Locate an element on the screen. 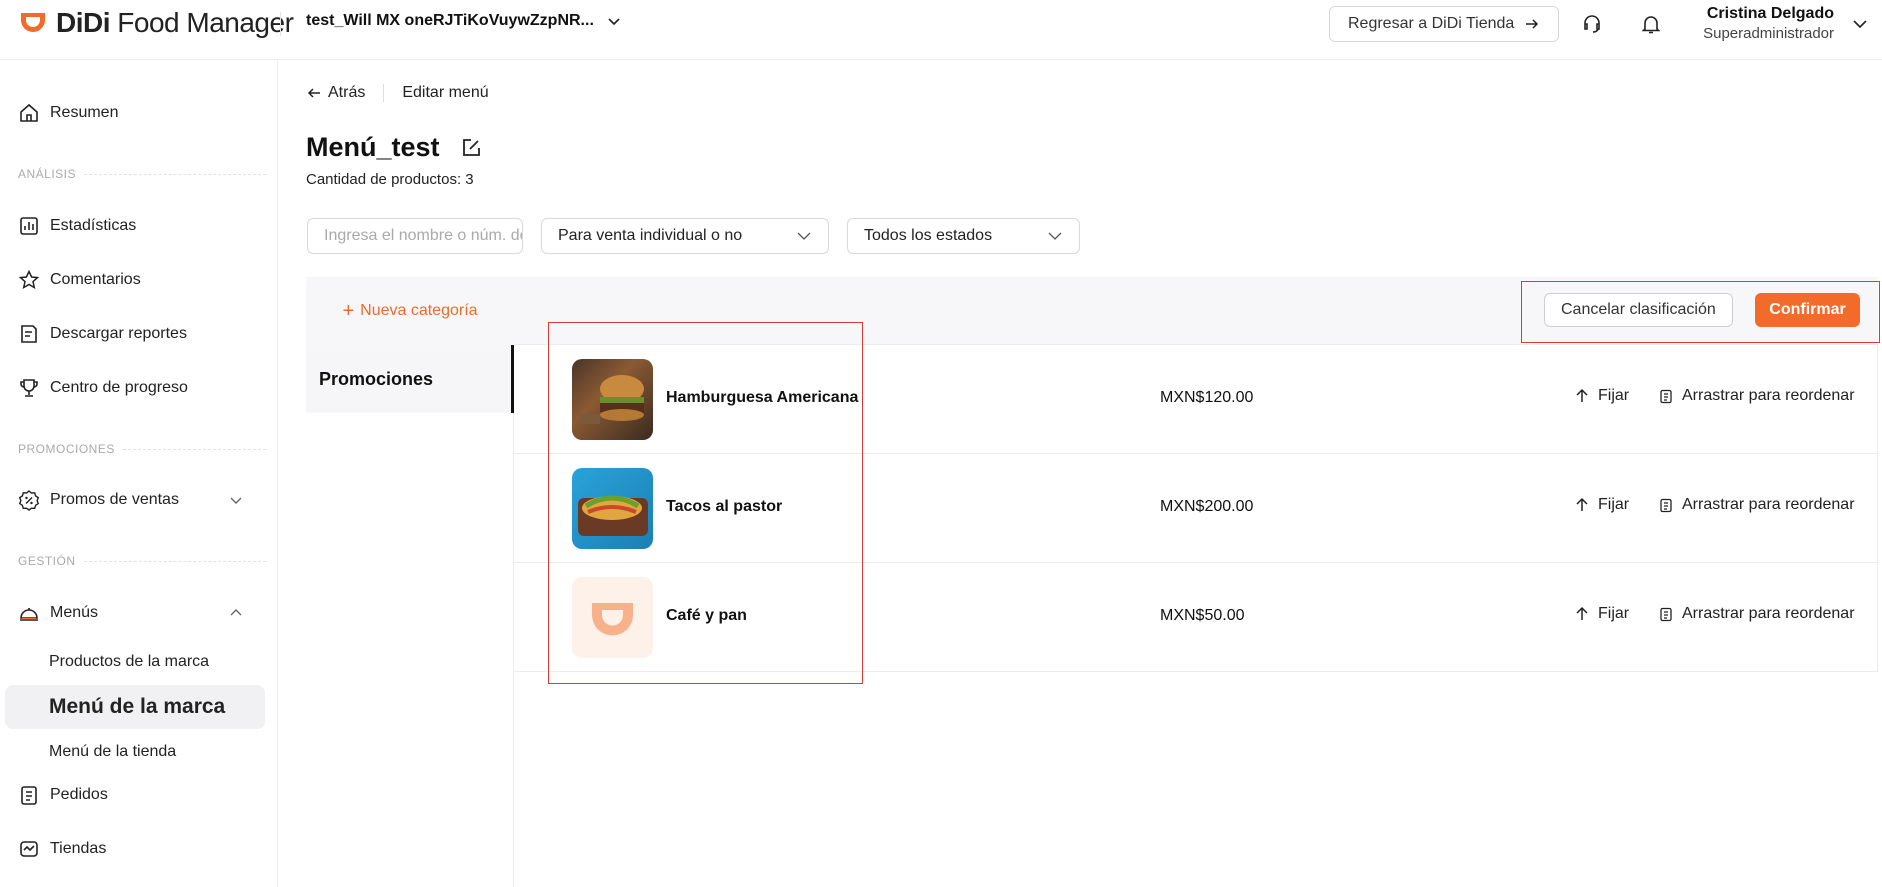 The image size is (1882, 887). sidebar-item-comentarios: Comentarios is located at coordinates (79, 280).